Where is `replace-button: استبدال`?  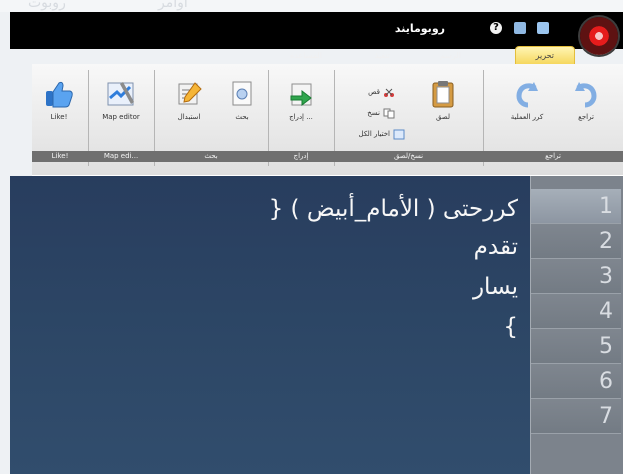
replace-button: استبدال is located at coordinates (189, 100).